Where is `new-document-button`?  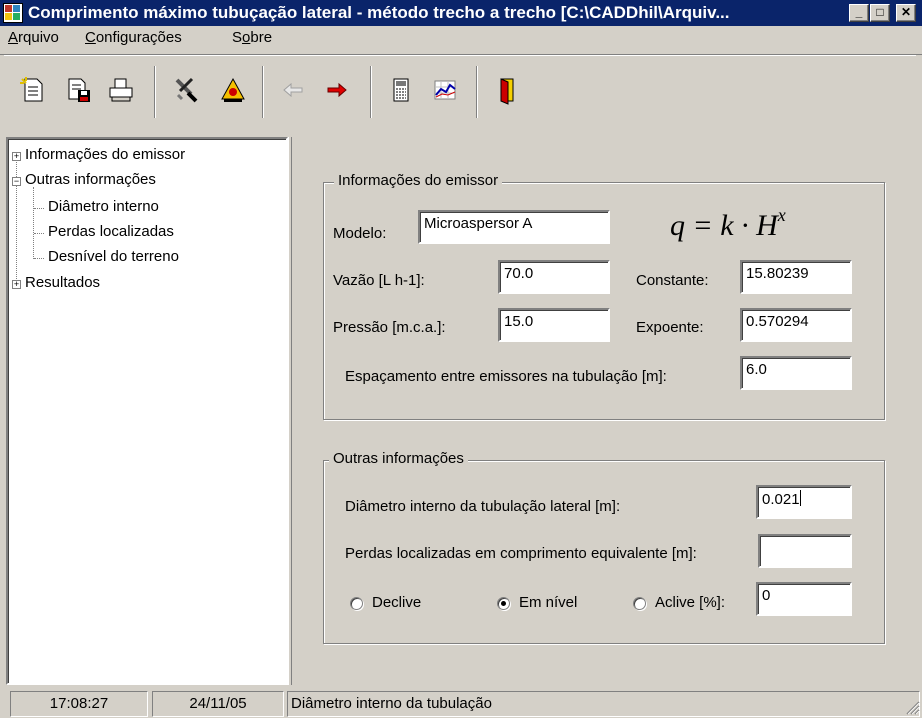 new-document-button is located at coordinates (33, 90).